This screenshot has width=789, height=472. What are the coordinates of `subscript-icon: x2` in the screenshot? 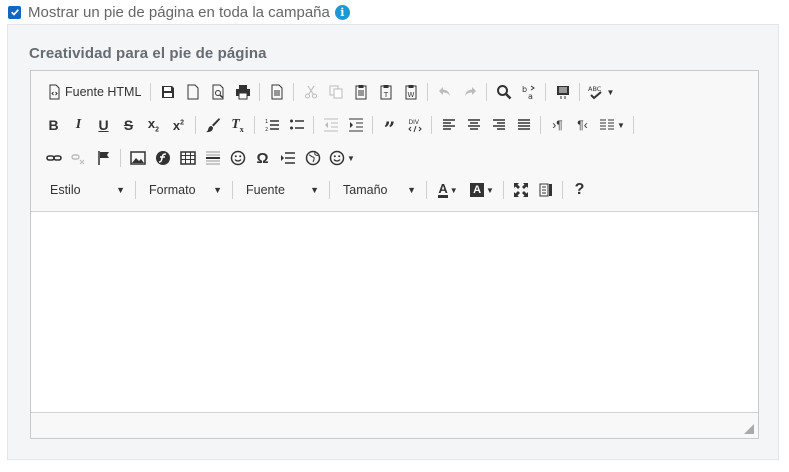 It's located at (153, 125).